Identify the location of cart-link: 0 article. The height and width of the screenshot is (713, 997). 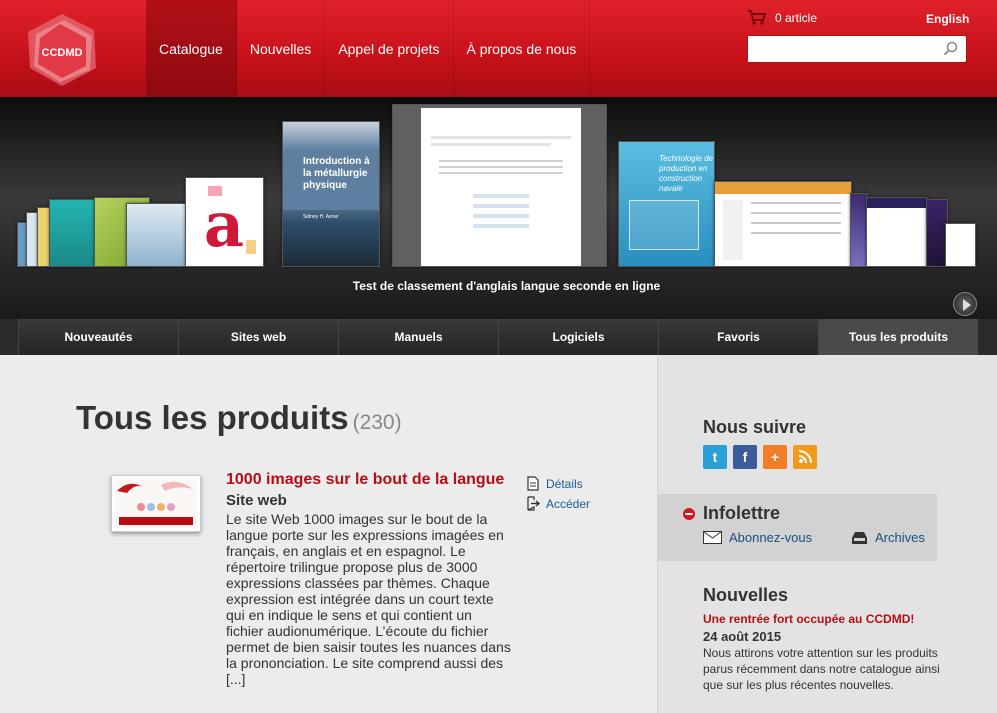
(782, 18).